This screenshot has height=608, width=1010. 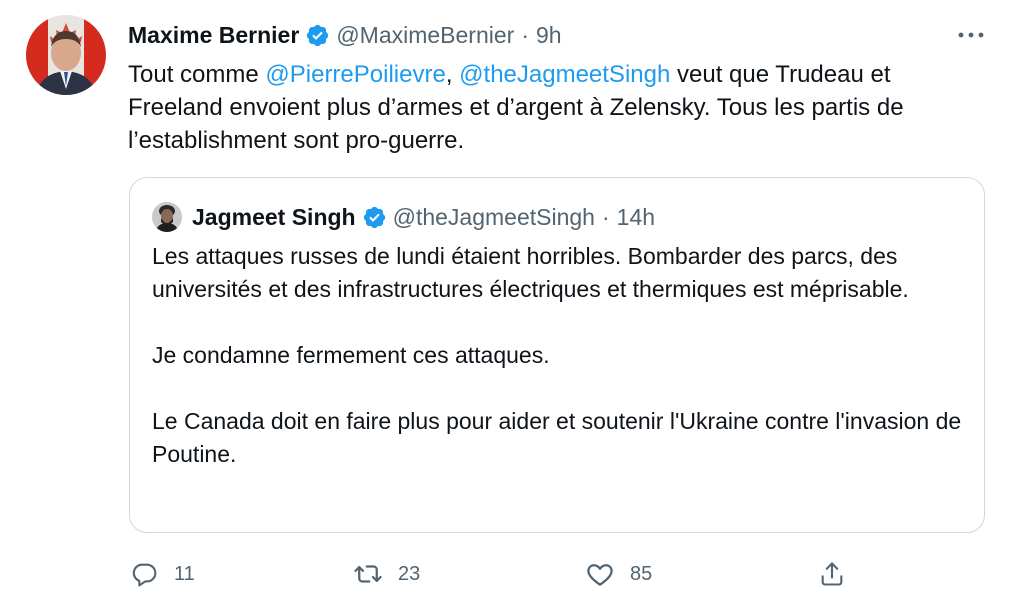 What do you see at coordinates (386, 574) in the screenshot?
I see `retweet-button: 23` at bounding box center [386, 574].